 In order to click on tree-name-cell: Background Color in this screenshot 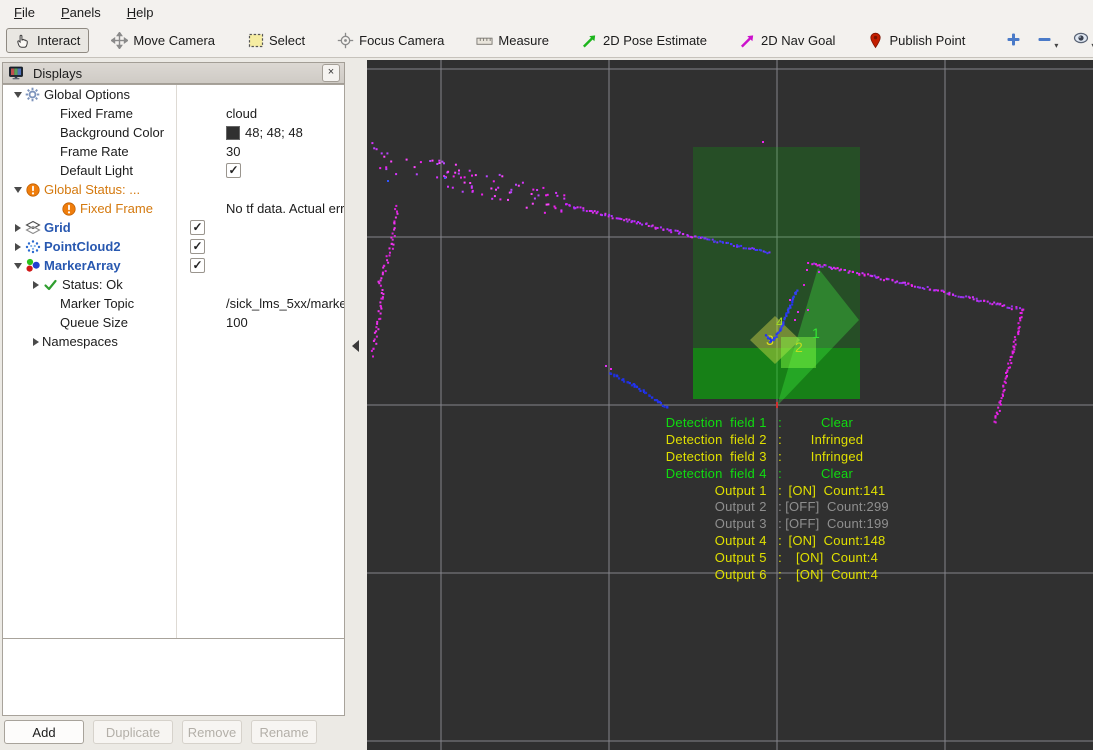, I will do `click(111, 132)`.